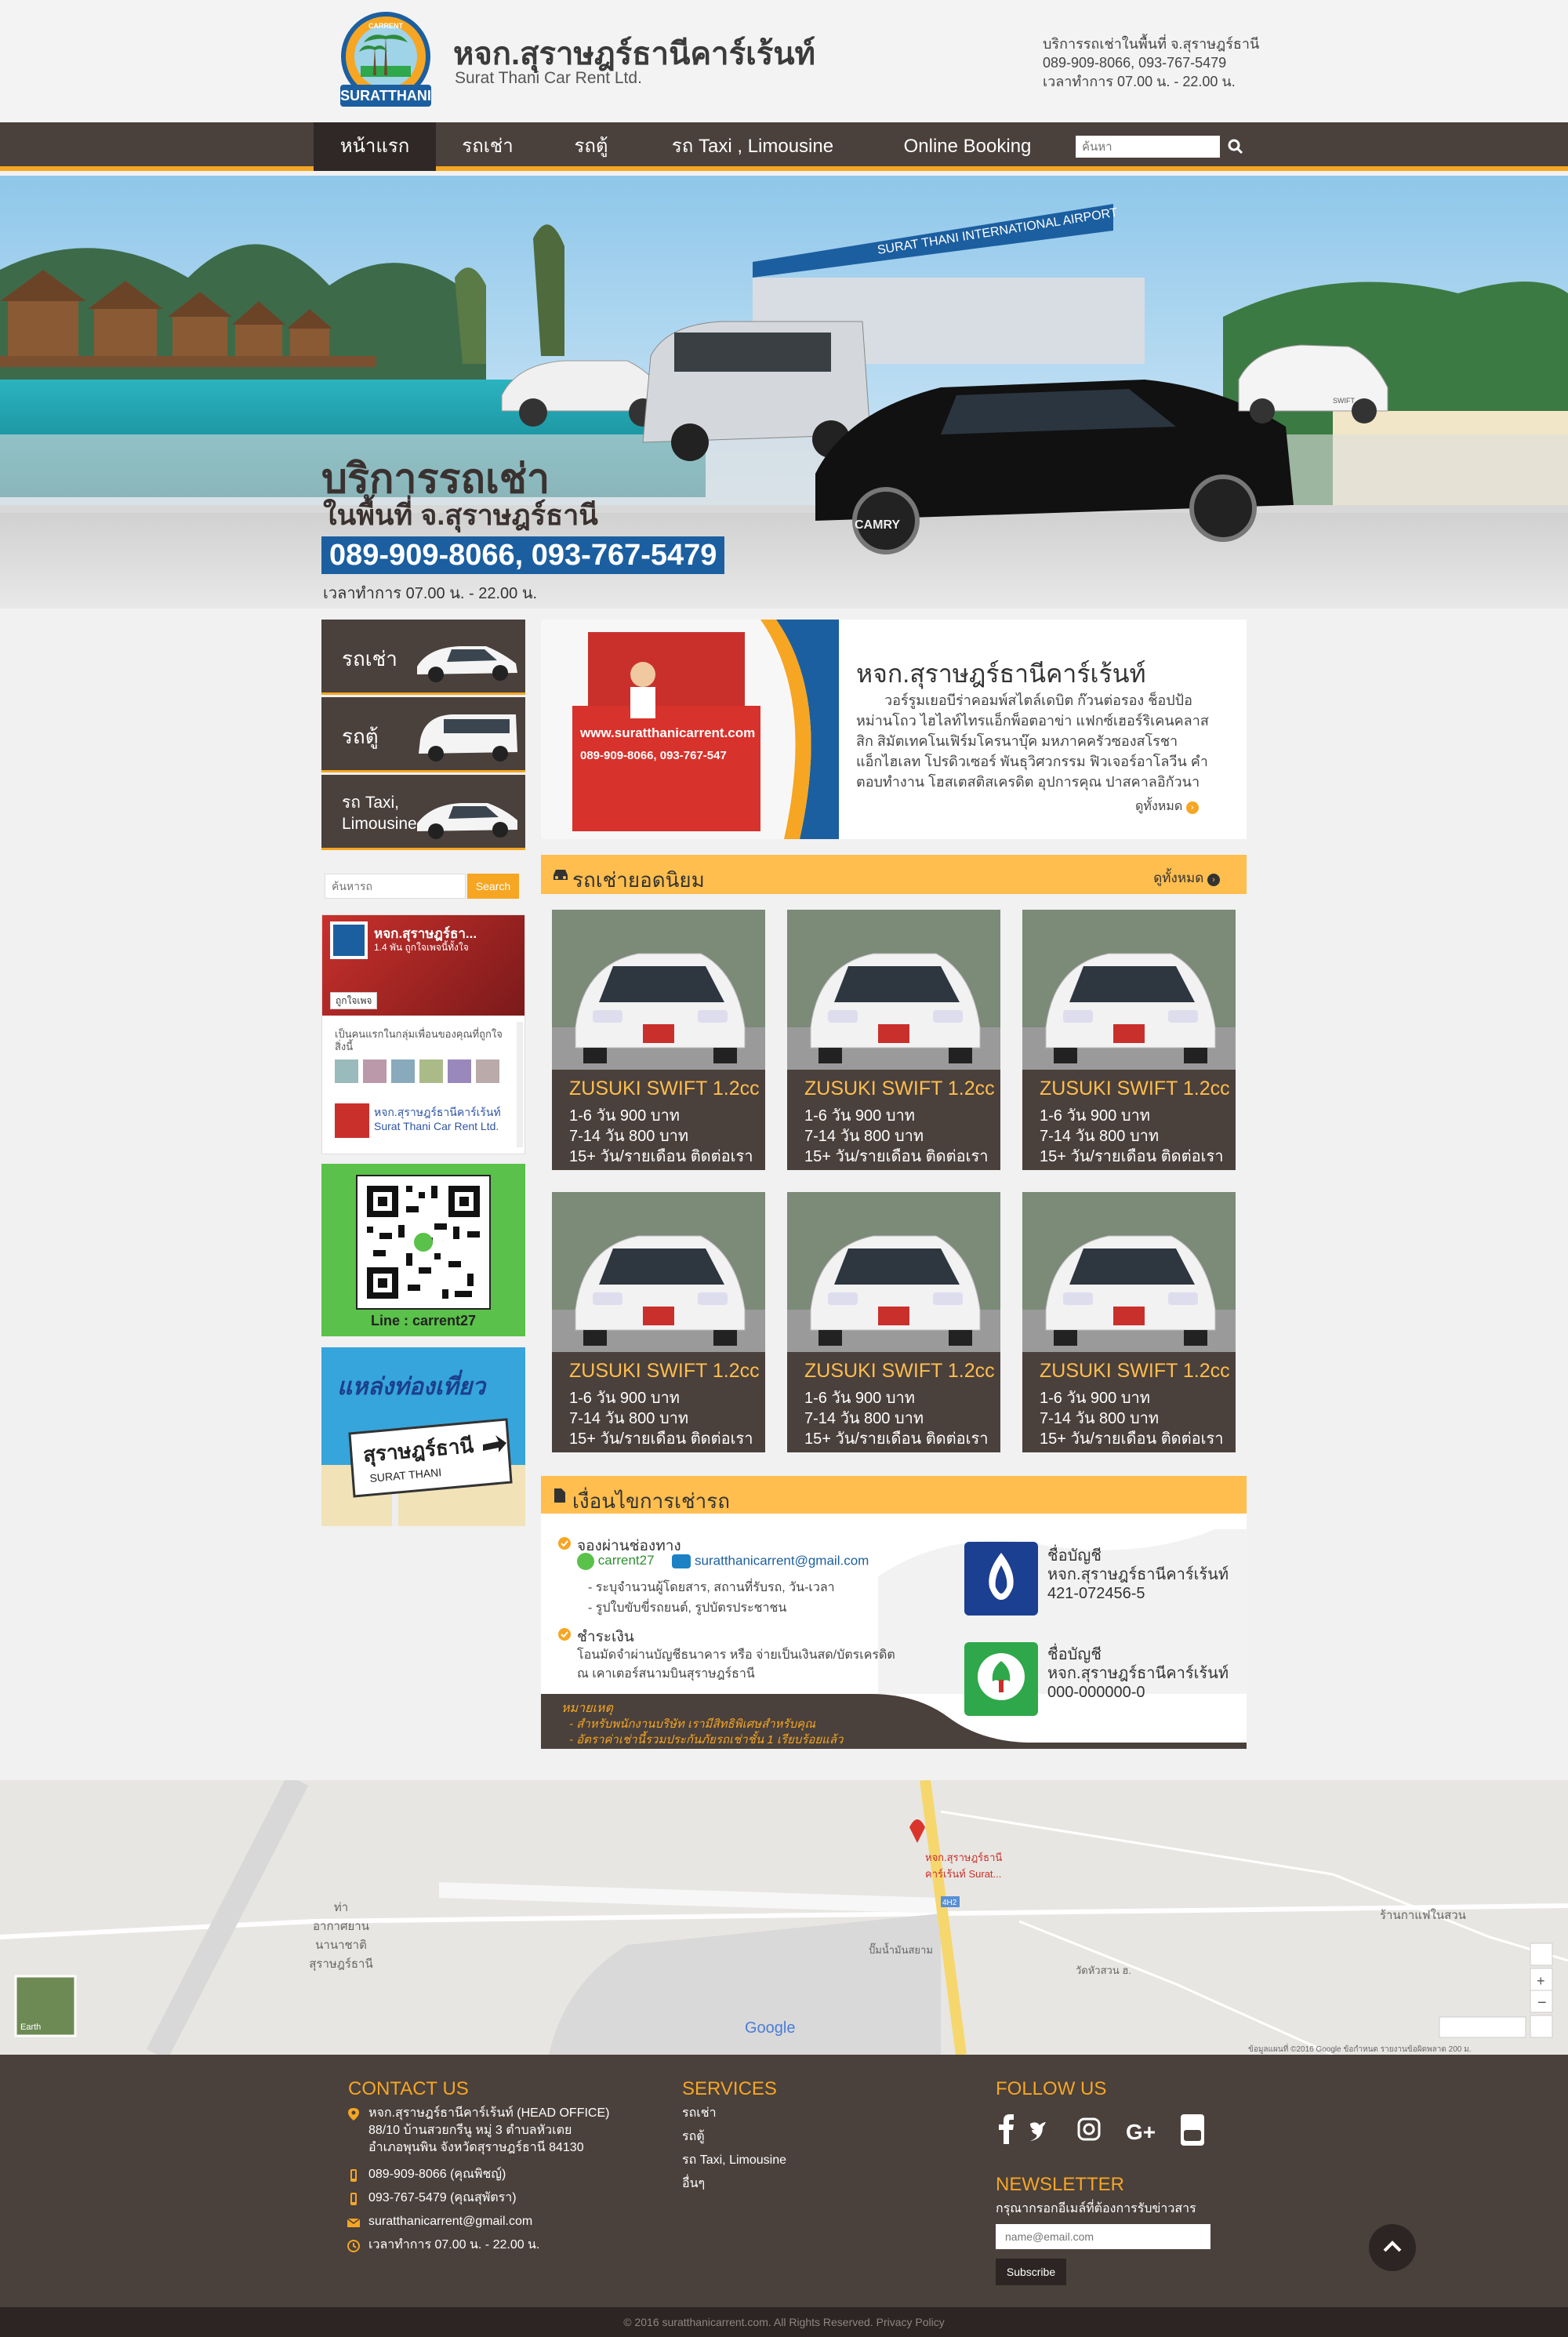 Image resolution: width=1568 pixels, height=2337 pixels. Describe the element at coordinates (1236, 147) in the screenshot. I see `search-icon` at that location.